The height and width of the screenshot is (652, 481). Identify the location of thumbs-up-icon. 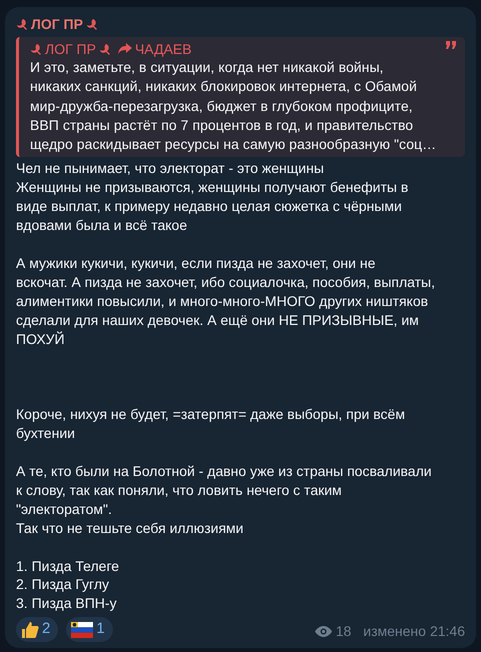
(30, 629).